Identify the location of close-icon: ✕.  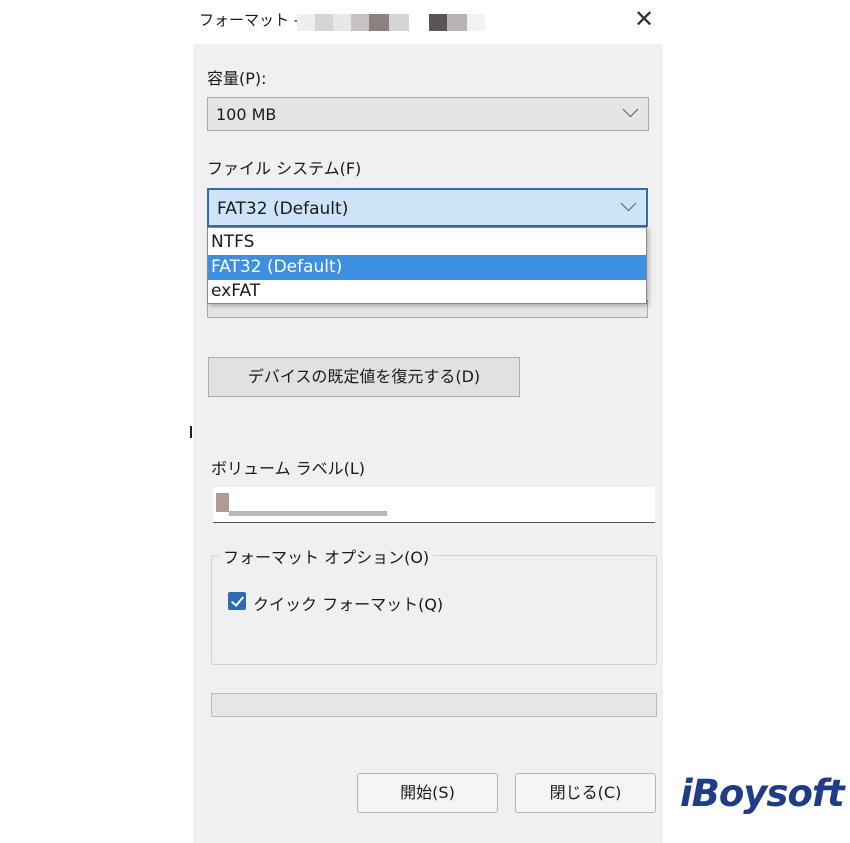
(644, 19).